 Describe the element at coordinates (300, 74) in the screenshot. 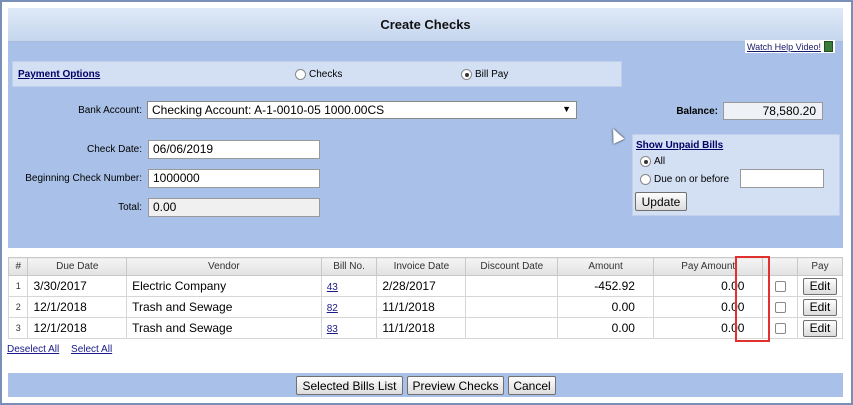

I see `radio-checks-icon` at that location.